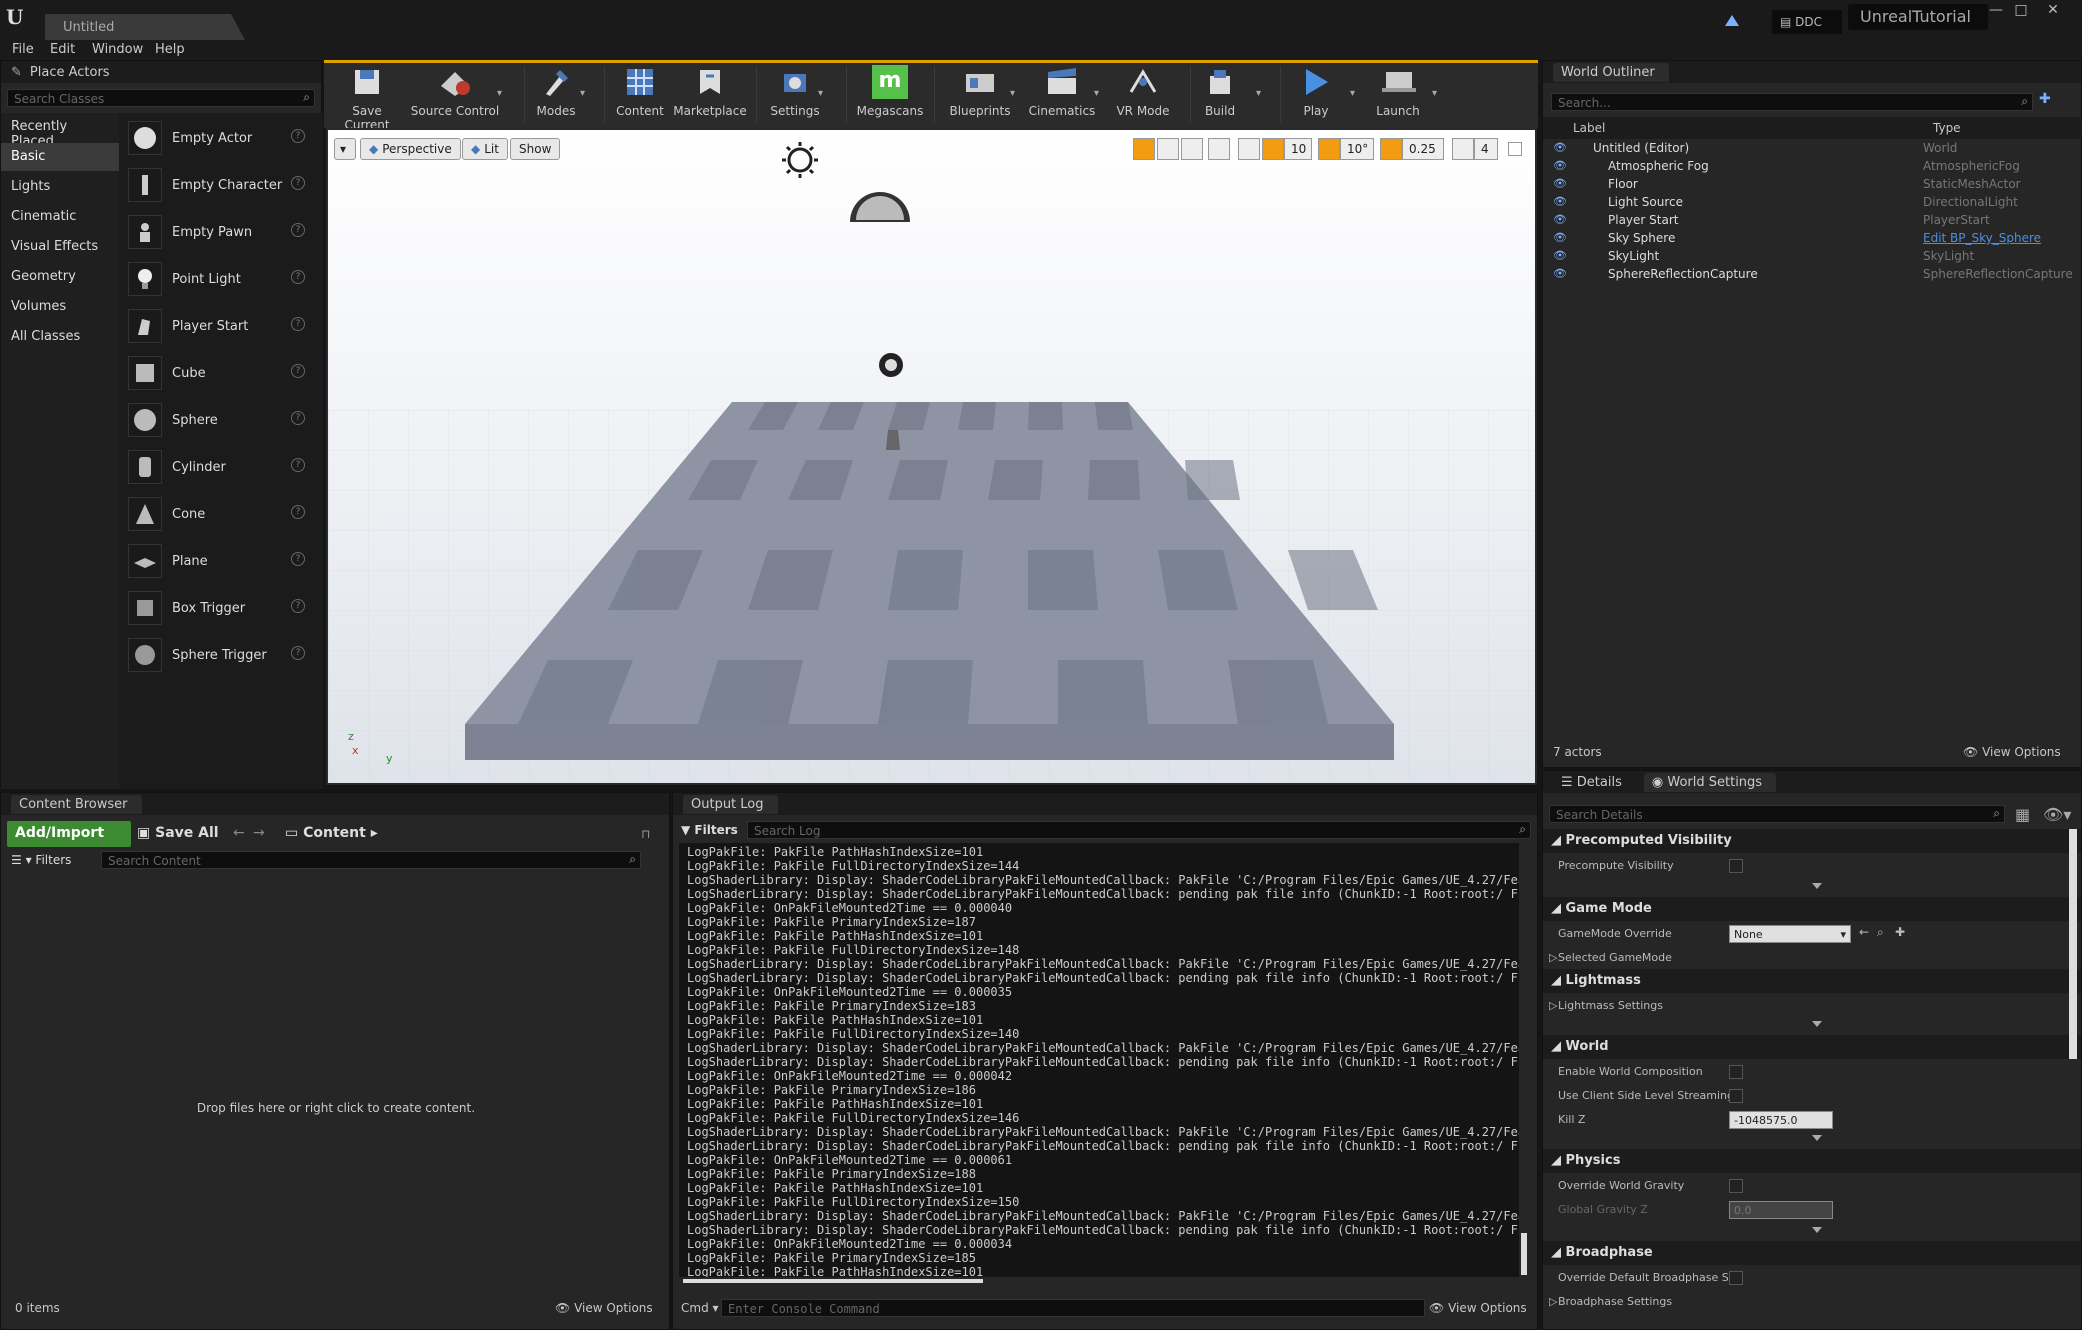 This screenshot has width=2082, height=1330. Describe the element at coordinates (41, 860) in the screenshot. I see `filters-button: ☰ ▾ Filters` at that location.